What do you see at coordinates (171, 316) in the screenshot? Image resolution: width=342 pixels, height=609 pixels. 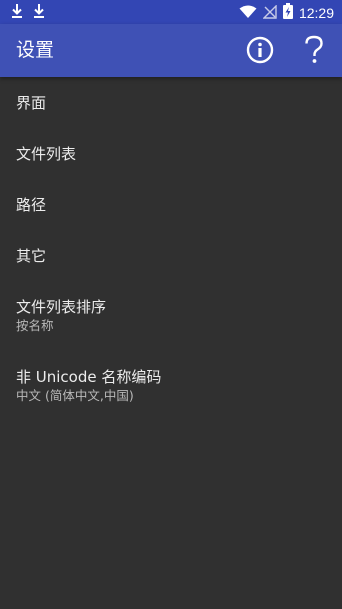 I see `settings-item-sort-order: 文件列表排序 按名称` at bounding box center [171, 316].